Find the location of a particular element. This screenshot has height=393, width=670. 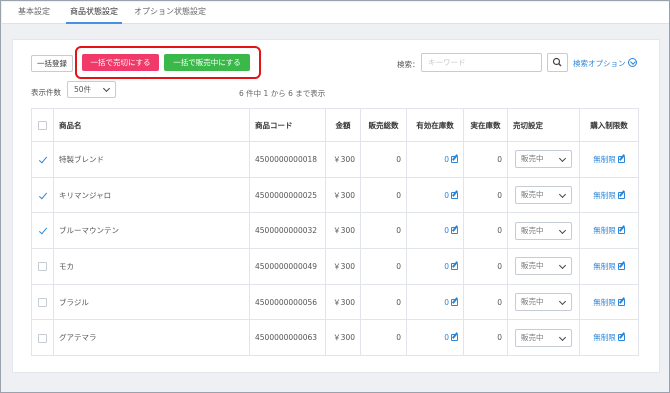

header-product-code: 商品コード is located at coordinates (287, 125).